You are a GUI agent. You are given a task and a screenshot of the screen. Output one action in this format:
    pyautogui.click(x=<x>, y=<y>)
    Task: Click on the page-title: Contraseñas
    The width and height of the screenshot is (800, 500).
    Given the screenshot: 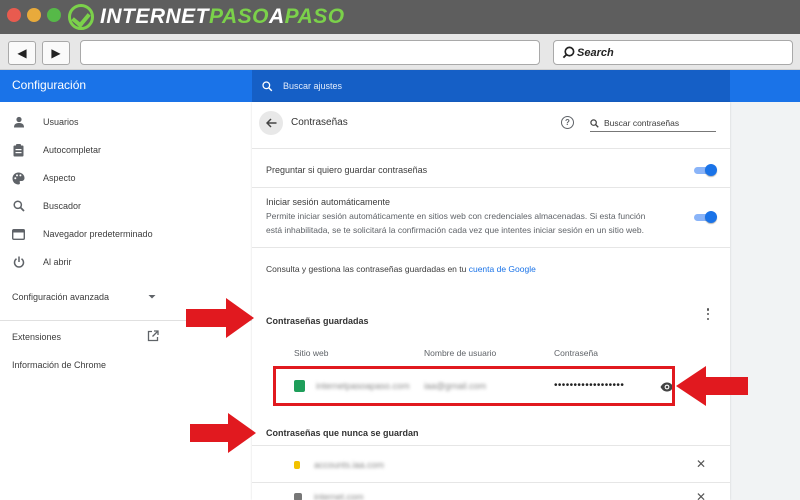 What is the action you would take?
    pyautogui.click(x=319, y=122)
    